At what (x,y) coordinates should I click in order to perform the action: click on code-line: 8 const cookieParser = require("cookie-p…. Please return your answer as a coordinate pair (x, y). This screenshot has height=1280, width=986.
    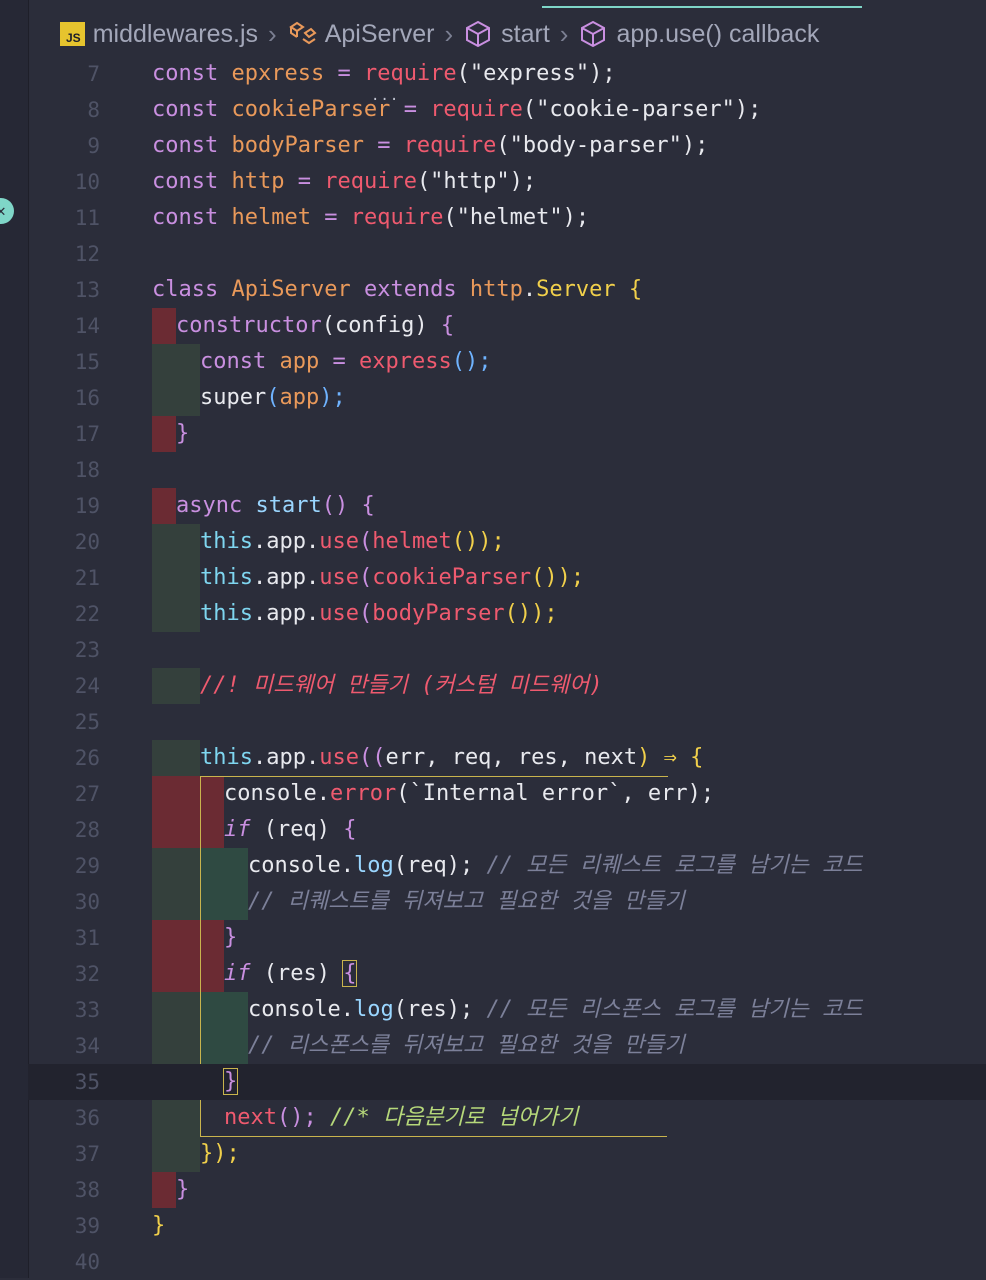
    Looking at the image, I should click on (507, 110).